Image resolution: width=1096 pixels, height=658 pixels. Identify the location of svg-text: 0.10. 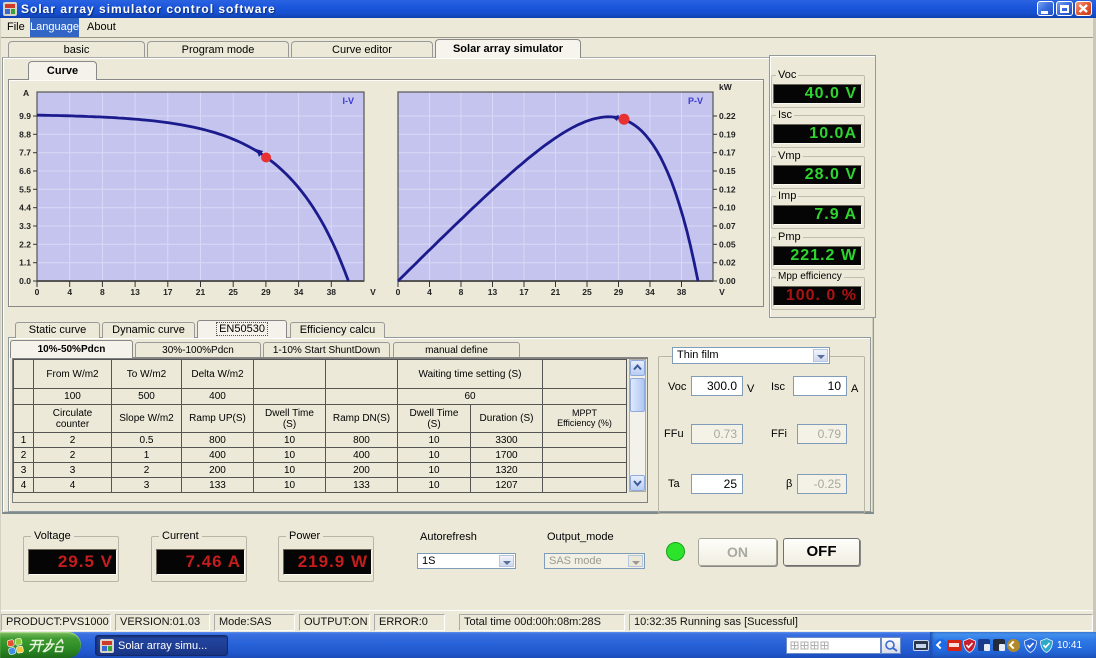
(727, 208).